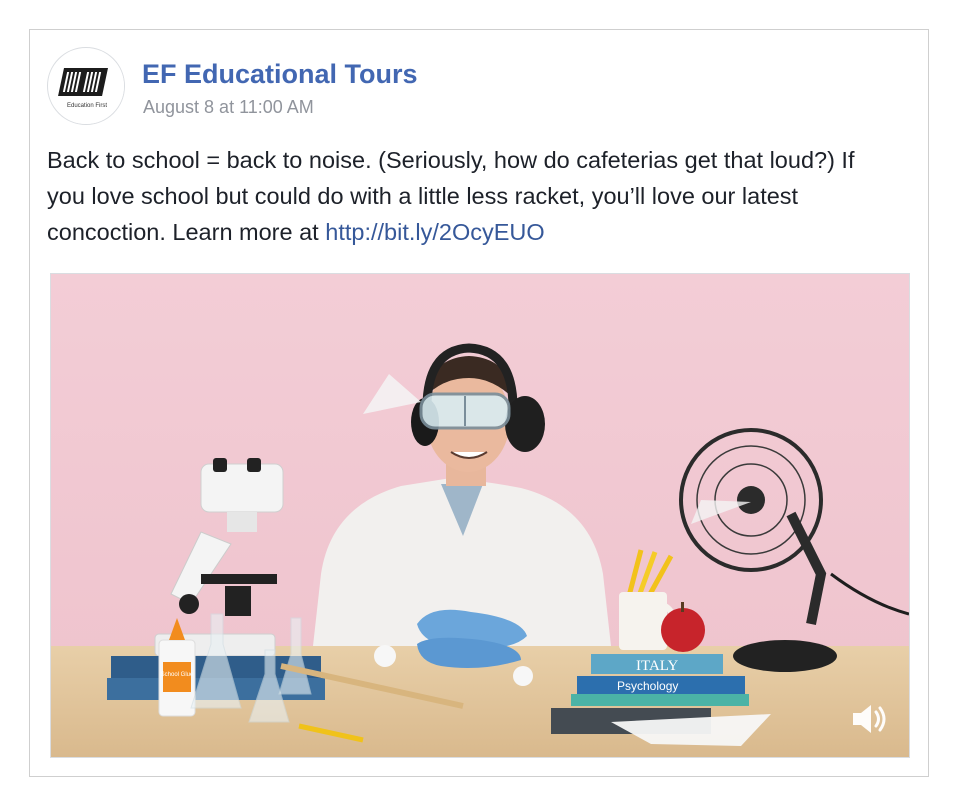 This screenshot has width=960, height=812. I want to click on avatar-tagline: Education First, so click(87, 106).